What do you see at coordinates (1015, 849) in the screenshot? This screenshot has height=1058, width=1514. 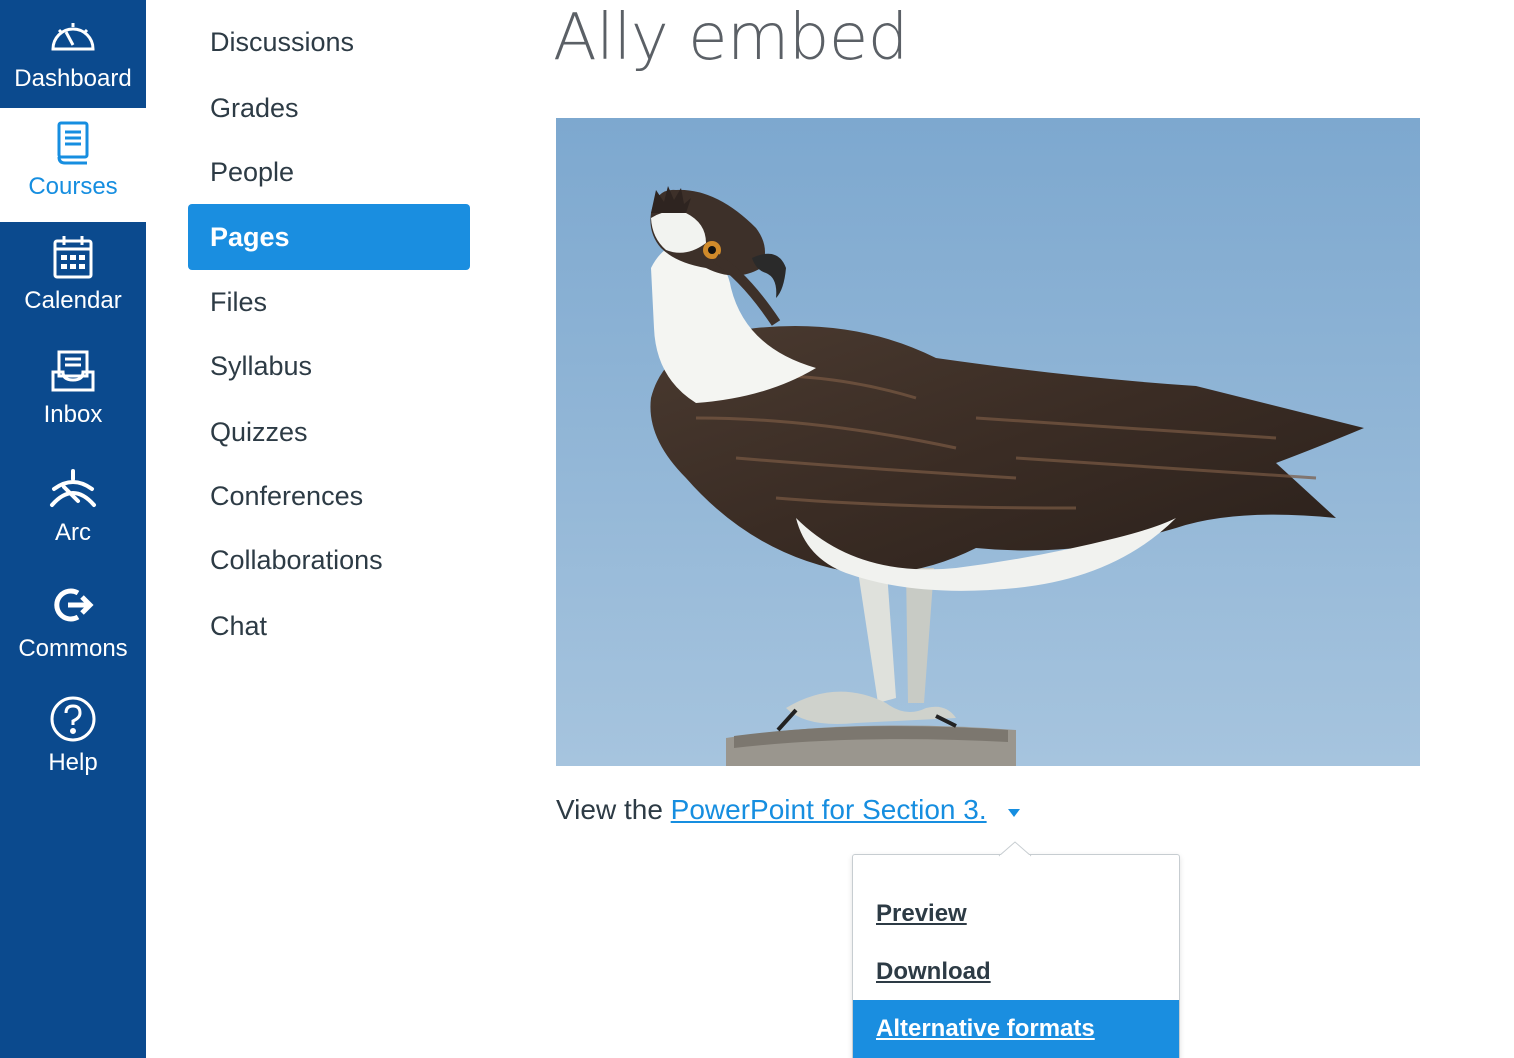 I see `menu-pointer` at bounding box center [1015, 849].